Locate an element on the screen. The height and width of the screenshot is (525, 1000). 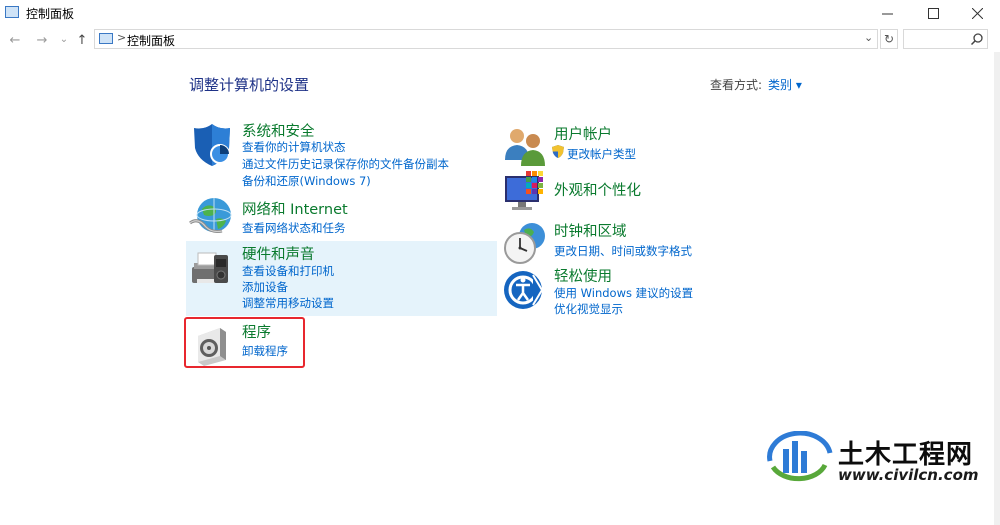
page-title: 调整计算机的设置 is located at coordinates (249, 85).